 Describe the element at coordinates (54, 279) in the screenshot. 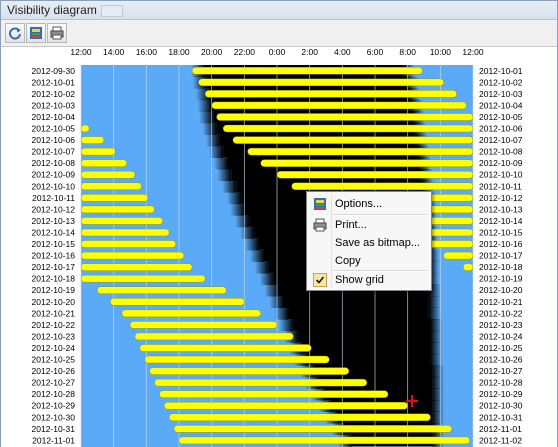

I see `row-date-label-left: 2012-10-18` at that location.